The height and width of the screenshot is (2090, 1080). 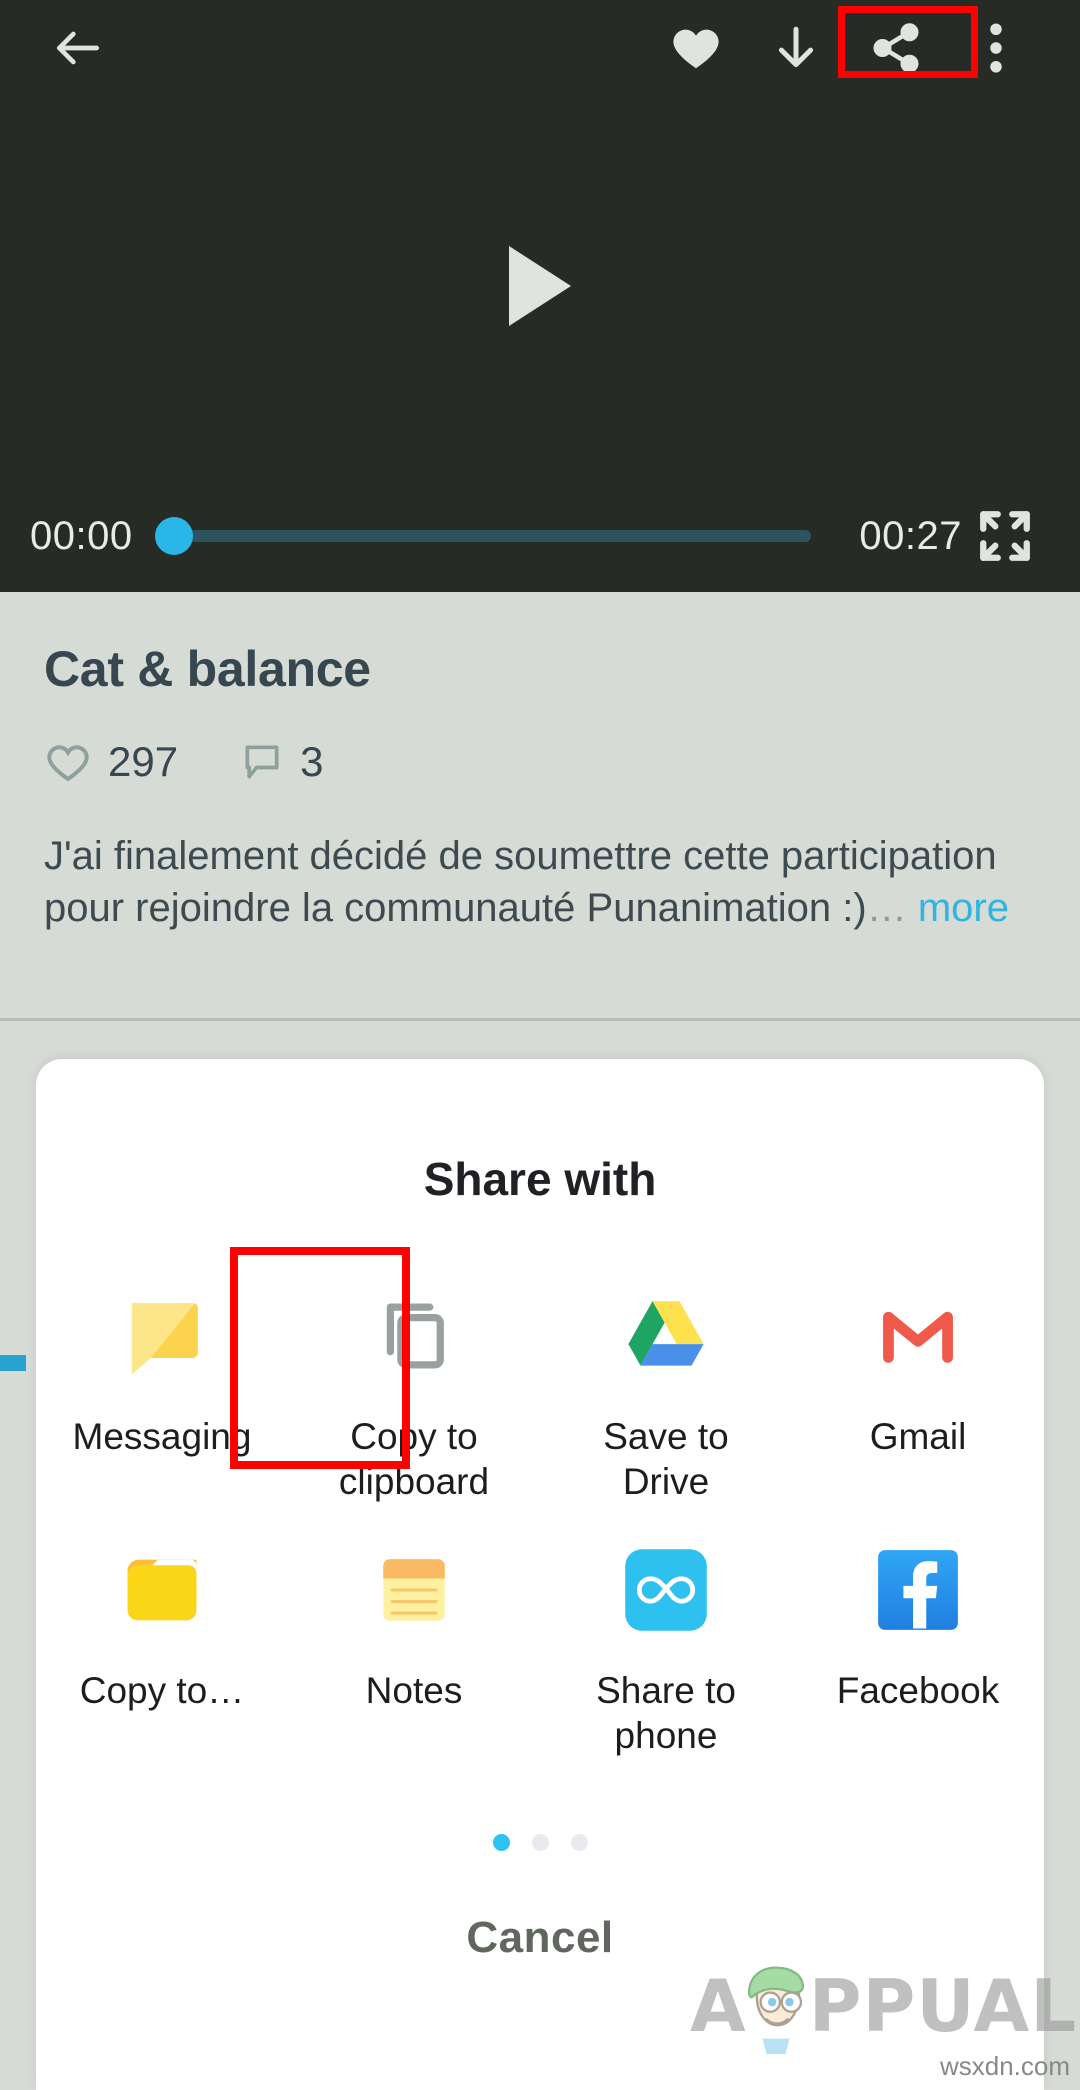 What do you see at coordinates (540, 1938) in the screenshot?
I see `cancel-button: Cancel` at bounding box center [540, 1938].